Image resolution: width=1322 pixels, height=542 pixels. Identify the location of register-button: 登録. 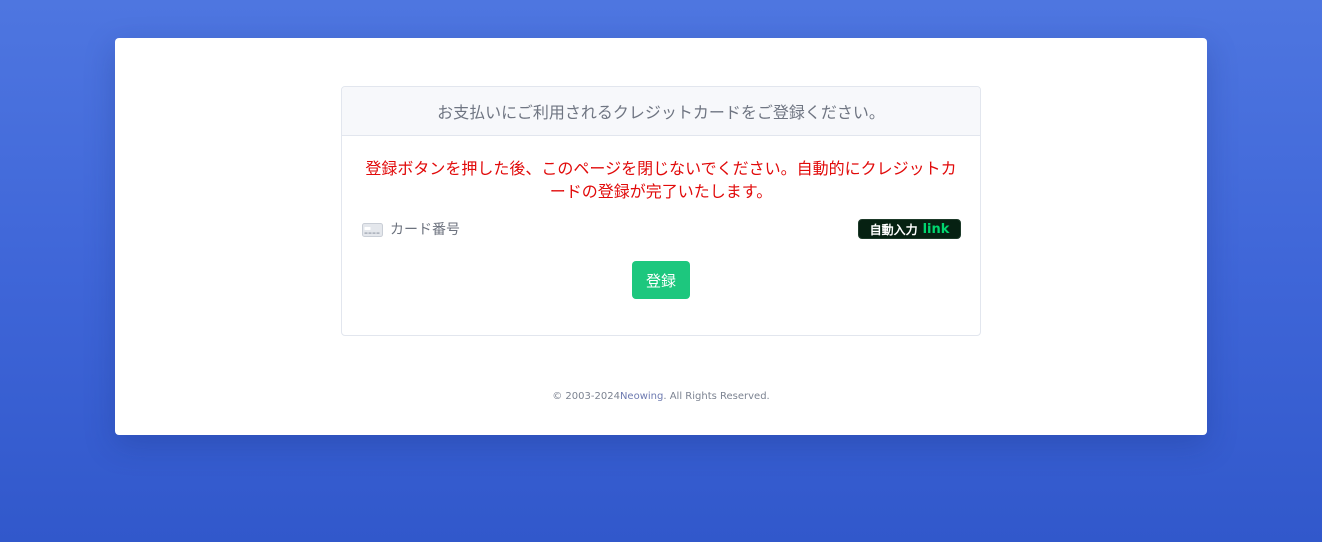
(661, 280).